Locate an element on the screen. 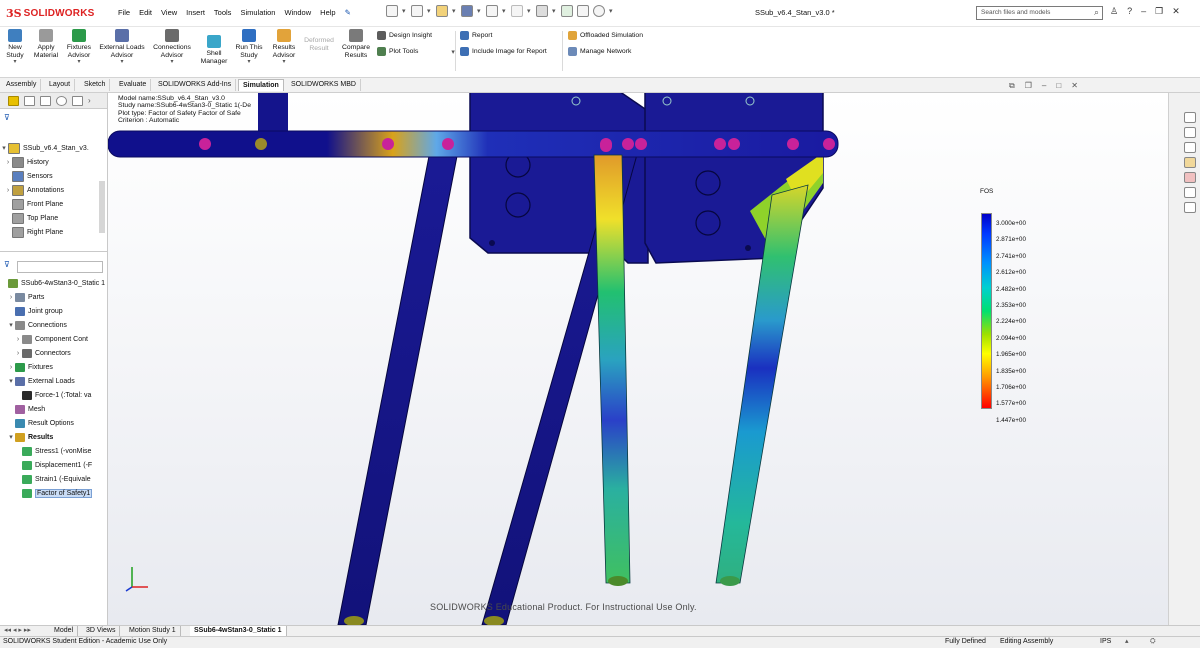 The height and width of the screenshot is (648, 1200). compare-results-button: Compare Results is located at coordinates (356, 44).